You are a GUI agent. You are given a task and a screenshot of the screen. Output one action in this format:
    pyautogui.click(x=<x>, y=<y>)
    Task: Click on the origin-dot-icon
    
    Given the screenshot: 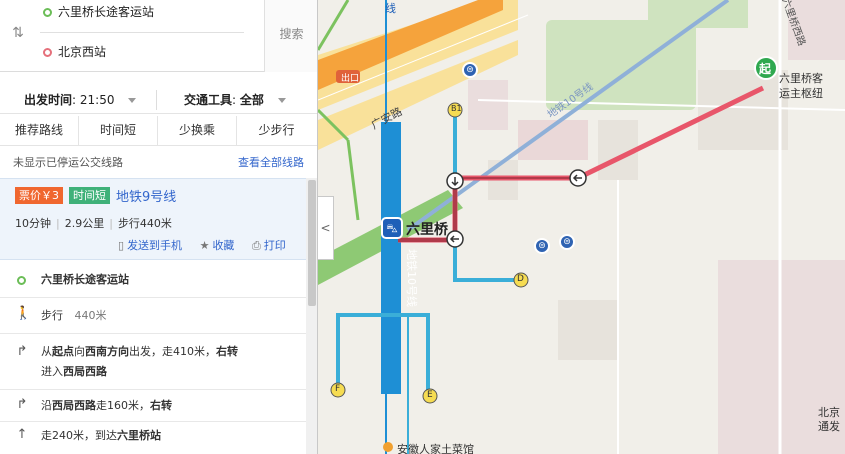 What is the action you would take?
    pyautogui.click(x=47, y=12)
    